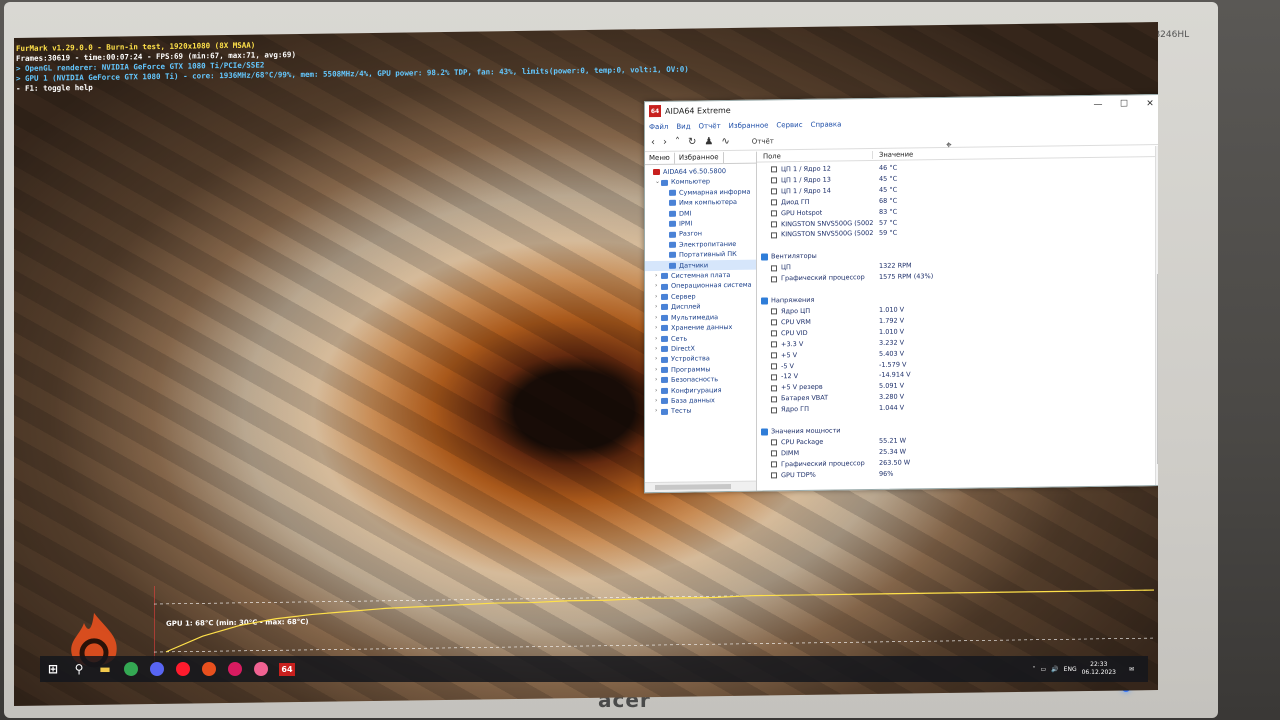 The width and height of the screenshot is (1280, 720). I want to click on sensor-value: 3.232 V, so click(892, 342).